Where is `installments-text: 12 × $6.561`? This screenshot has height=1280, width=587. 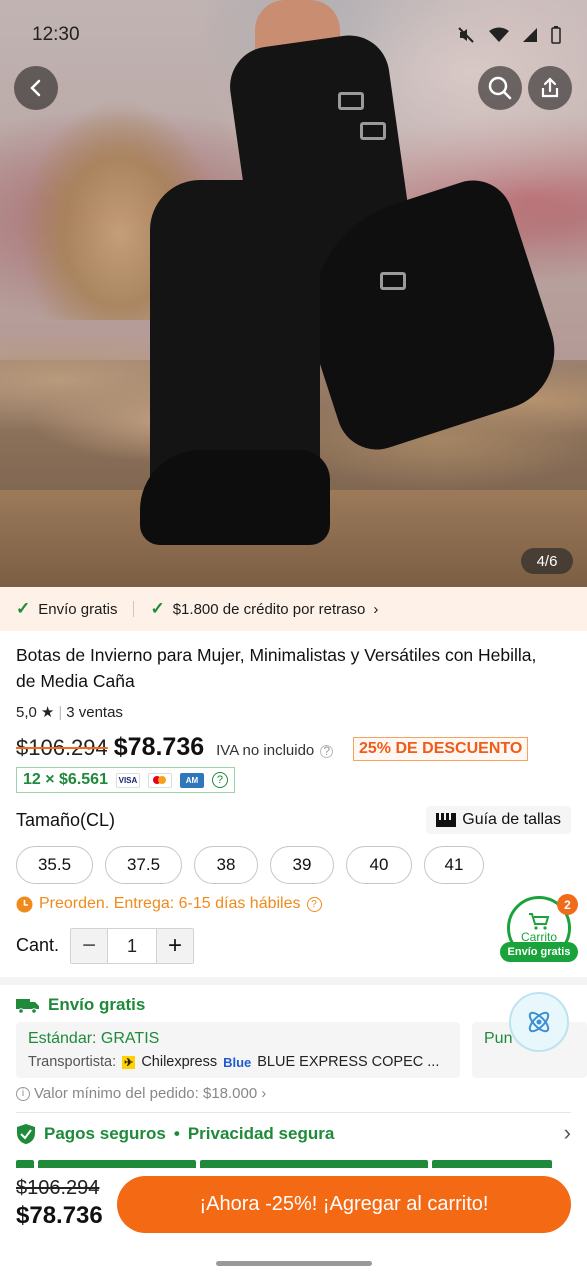
installments-text: 12 × $6.561 is located at coordinates (65, 779).